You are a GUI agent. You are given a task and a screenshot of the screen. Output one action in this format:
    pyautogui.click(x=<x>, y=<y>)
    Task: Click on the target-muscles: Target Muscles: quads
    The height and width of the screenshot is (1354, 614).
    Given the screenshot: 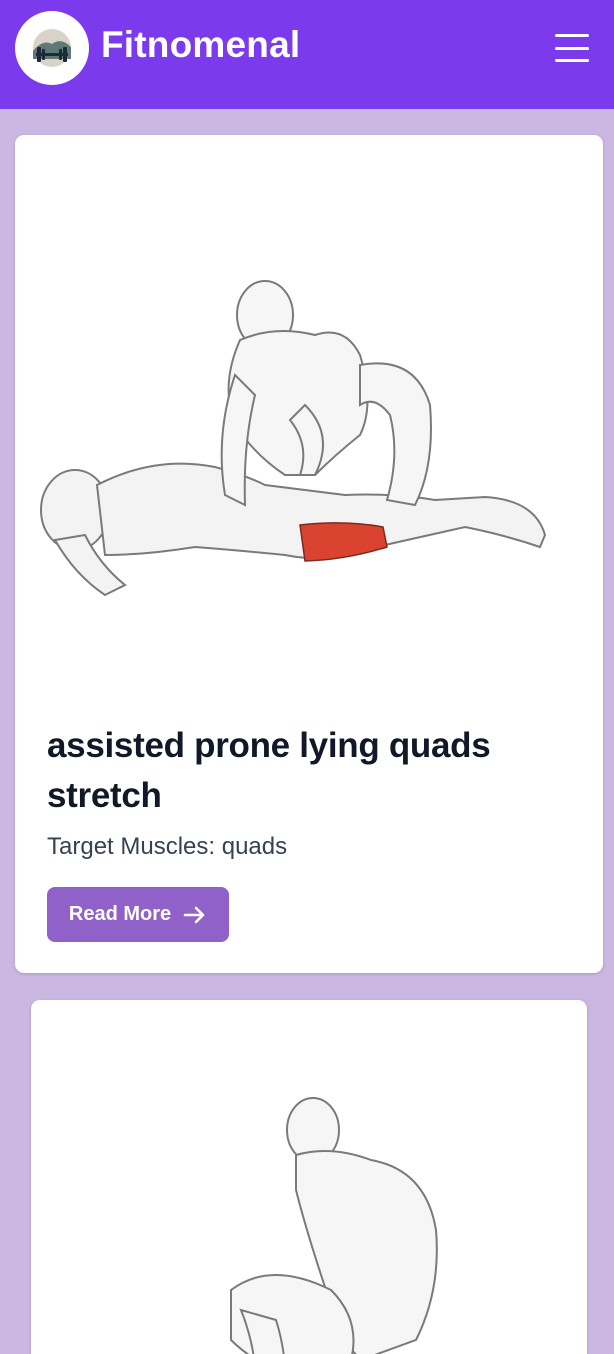 What is the action you would take?
    pyautogui.click(x=167, y=846)
    